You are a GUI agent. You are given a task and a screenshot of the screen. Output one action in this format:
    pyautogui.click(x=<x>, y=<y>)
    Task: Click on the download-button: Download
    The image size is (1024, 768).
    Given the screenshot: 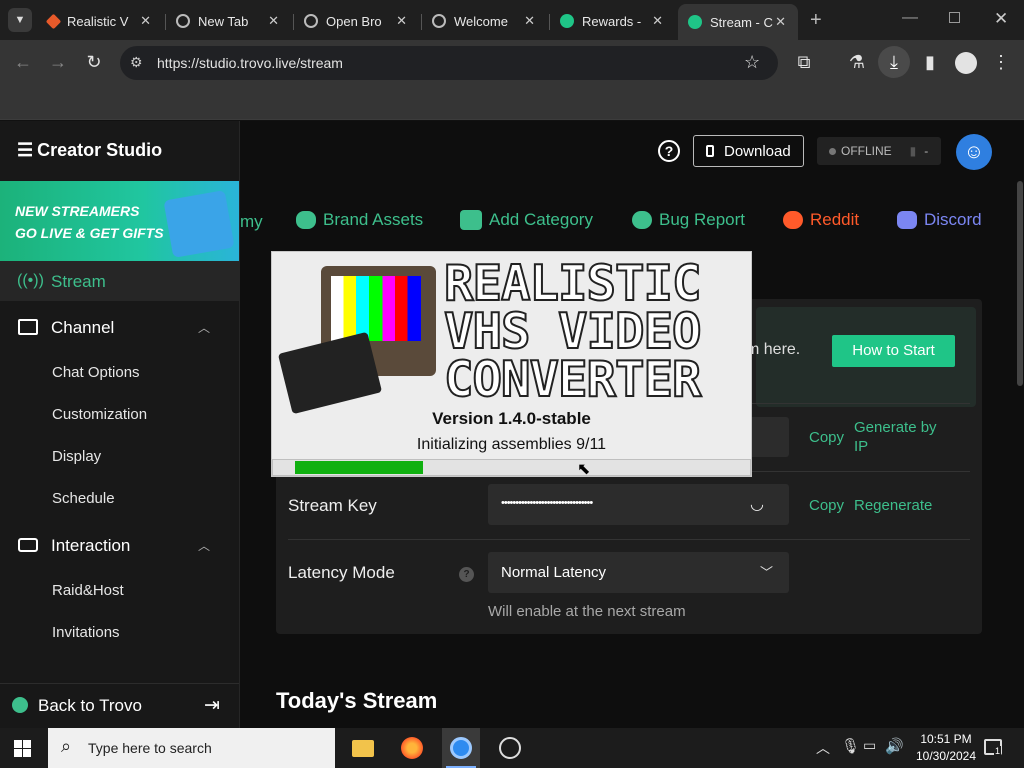 What is the action you would take?
    pyautogui.click(x=748, y=151)
    